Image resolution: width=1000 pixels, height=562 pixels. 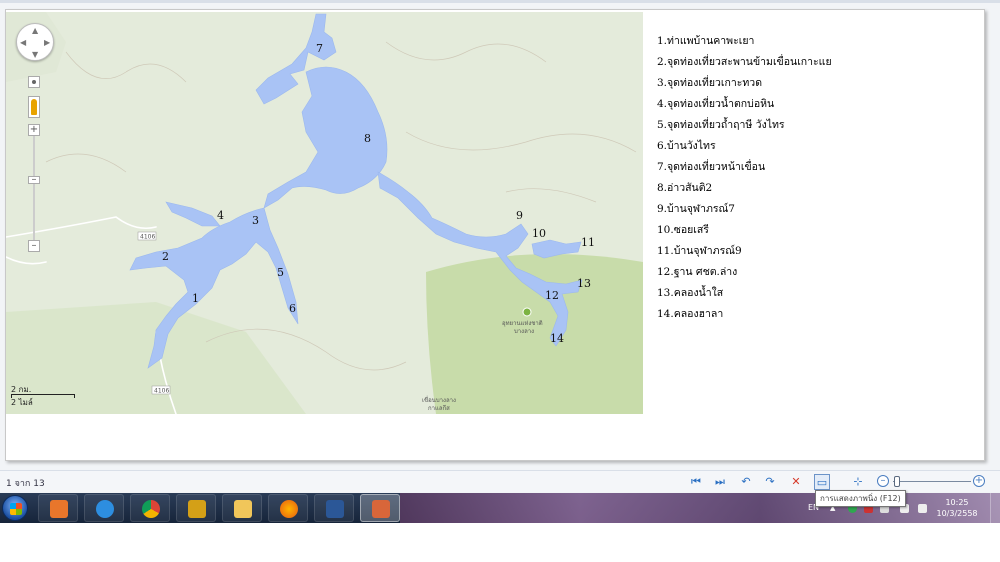 What do you see at coordinates (683, 230) in the screenshot?
I see `legend-item: 10.ซอยเสรี` at bounding box center [683, 230].